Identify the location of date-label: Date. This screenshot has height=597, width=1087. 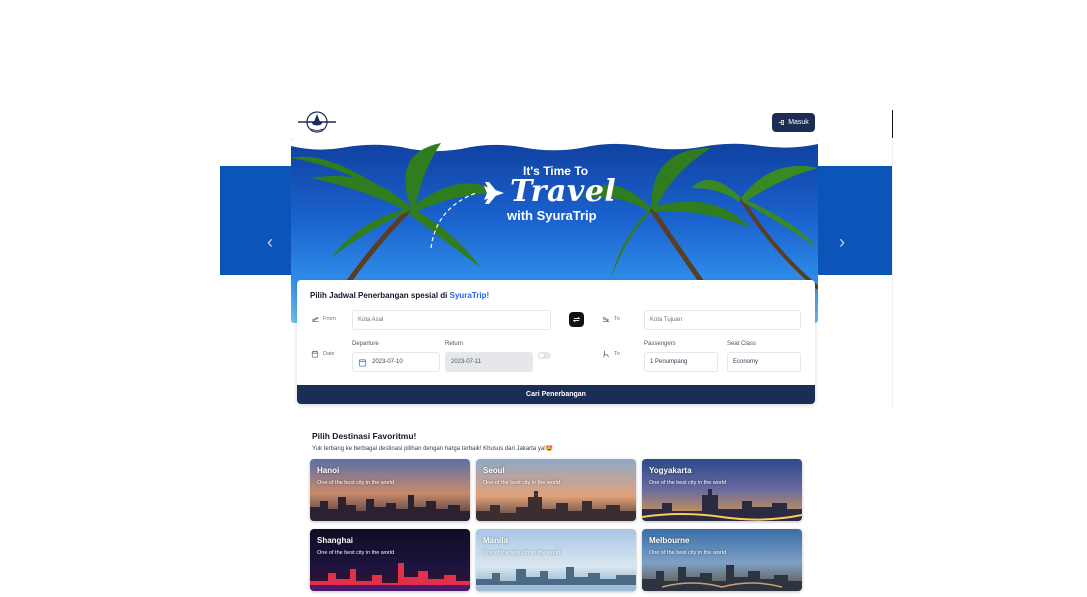
(323, 354).